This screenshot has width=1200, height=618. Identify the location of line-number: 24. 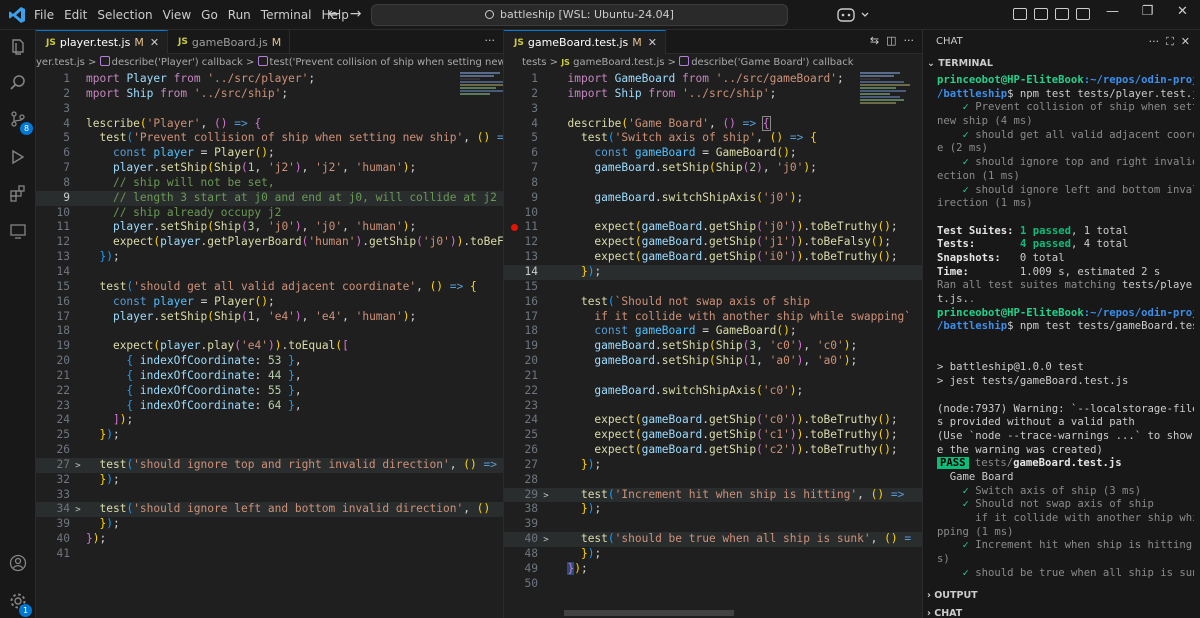
(63, 420).